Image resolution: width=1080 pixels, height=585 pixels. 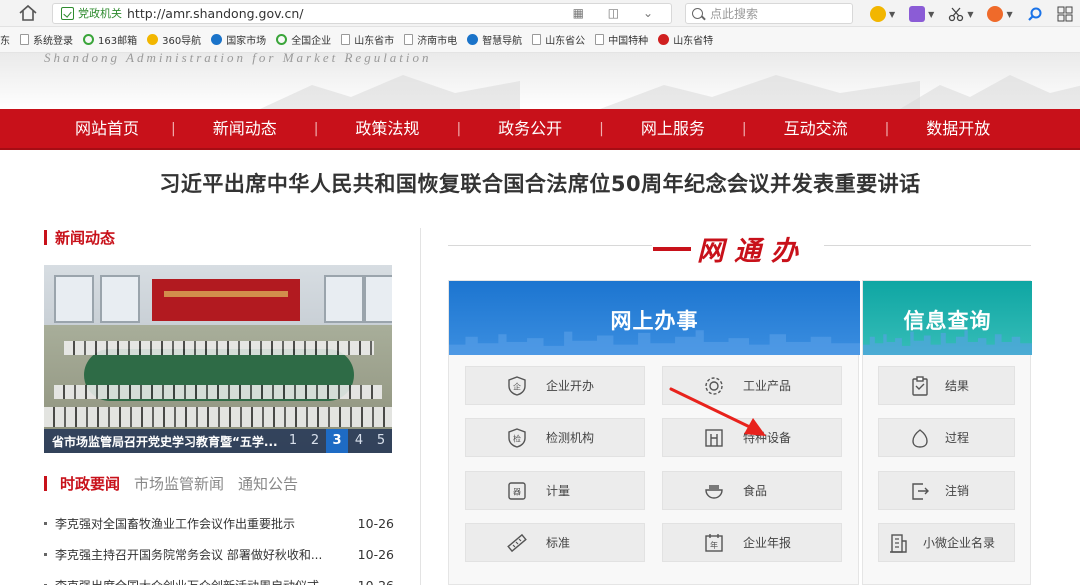 What do you see at coordinates (28, 13) in the screenshot?
I see `home-icon` at bounding box center [28, 13].